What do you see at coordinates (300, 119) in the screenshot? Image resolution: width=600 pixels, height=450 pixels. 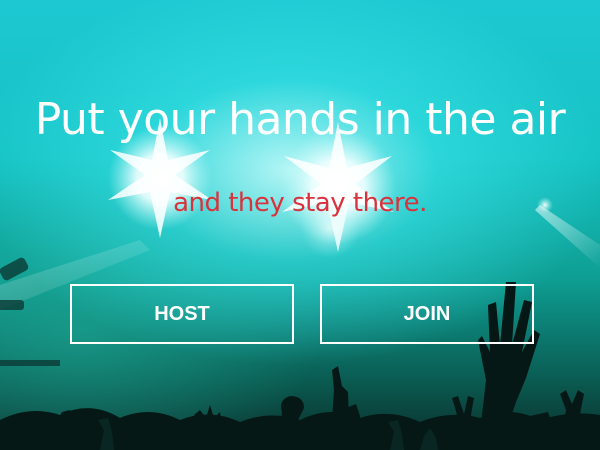 I see `page-title: Put your hands in the air` at bounding box center [300, 119].